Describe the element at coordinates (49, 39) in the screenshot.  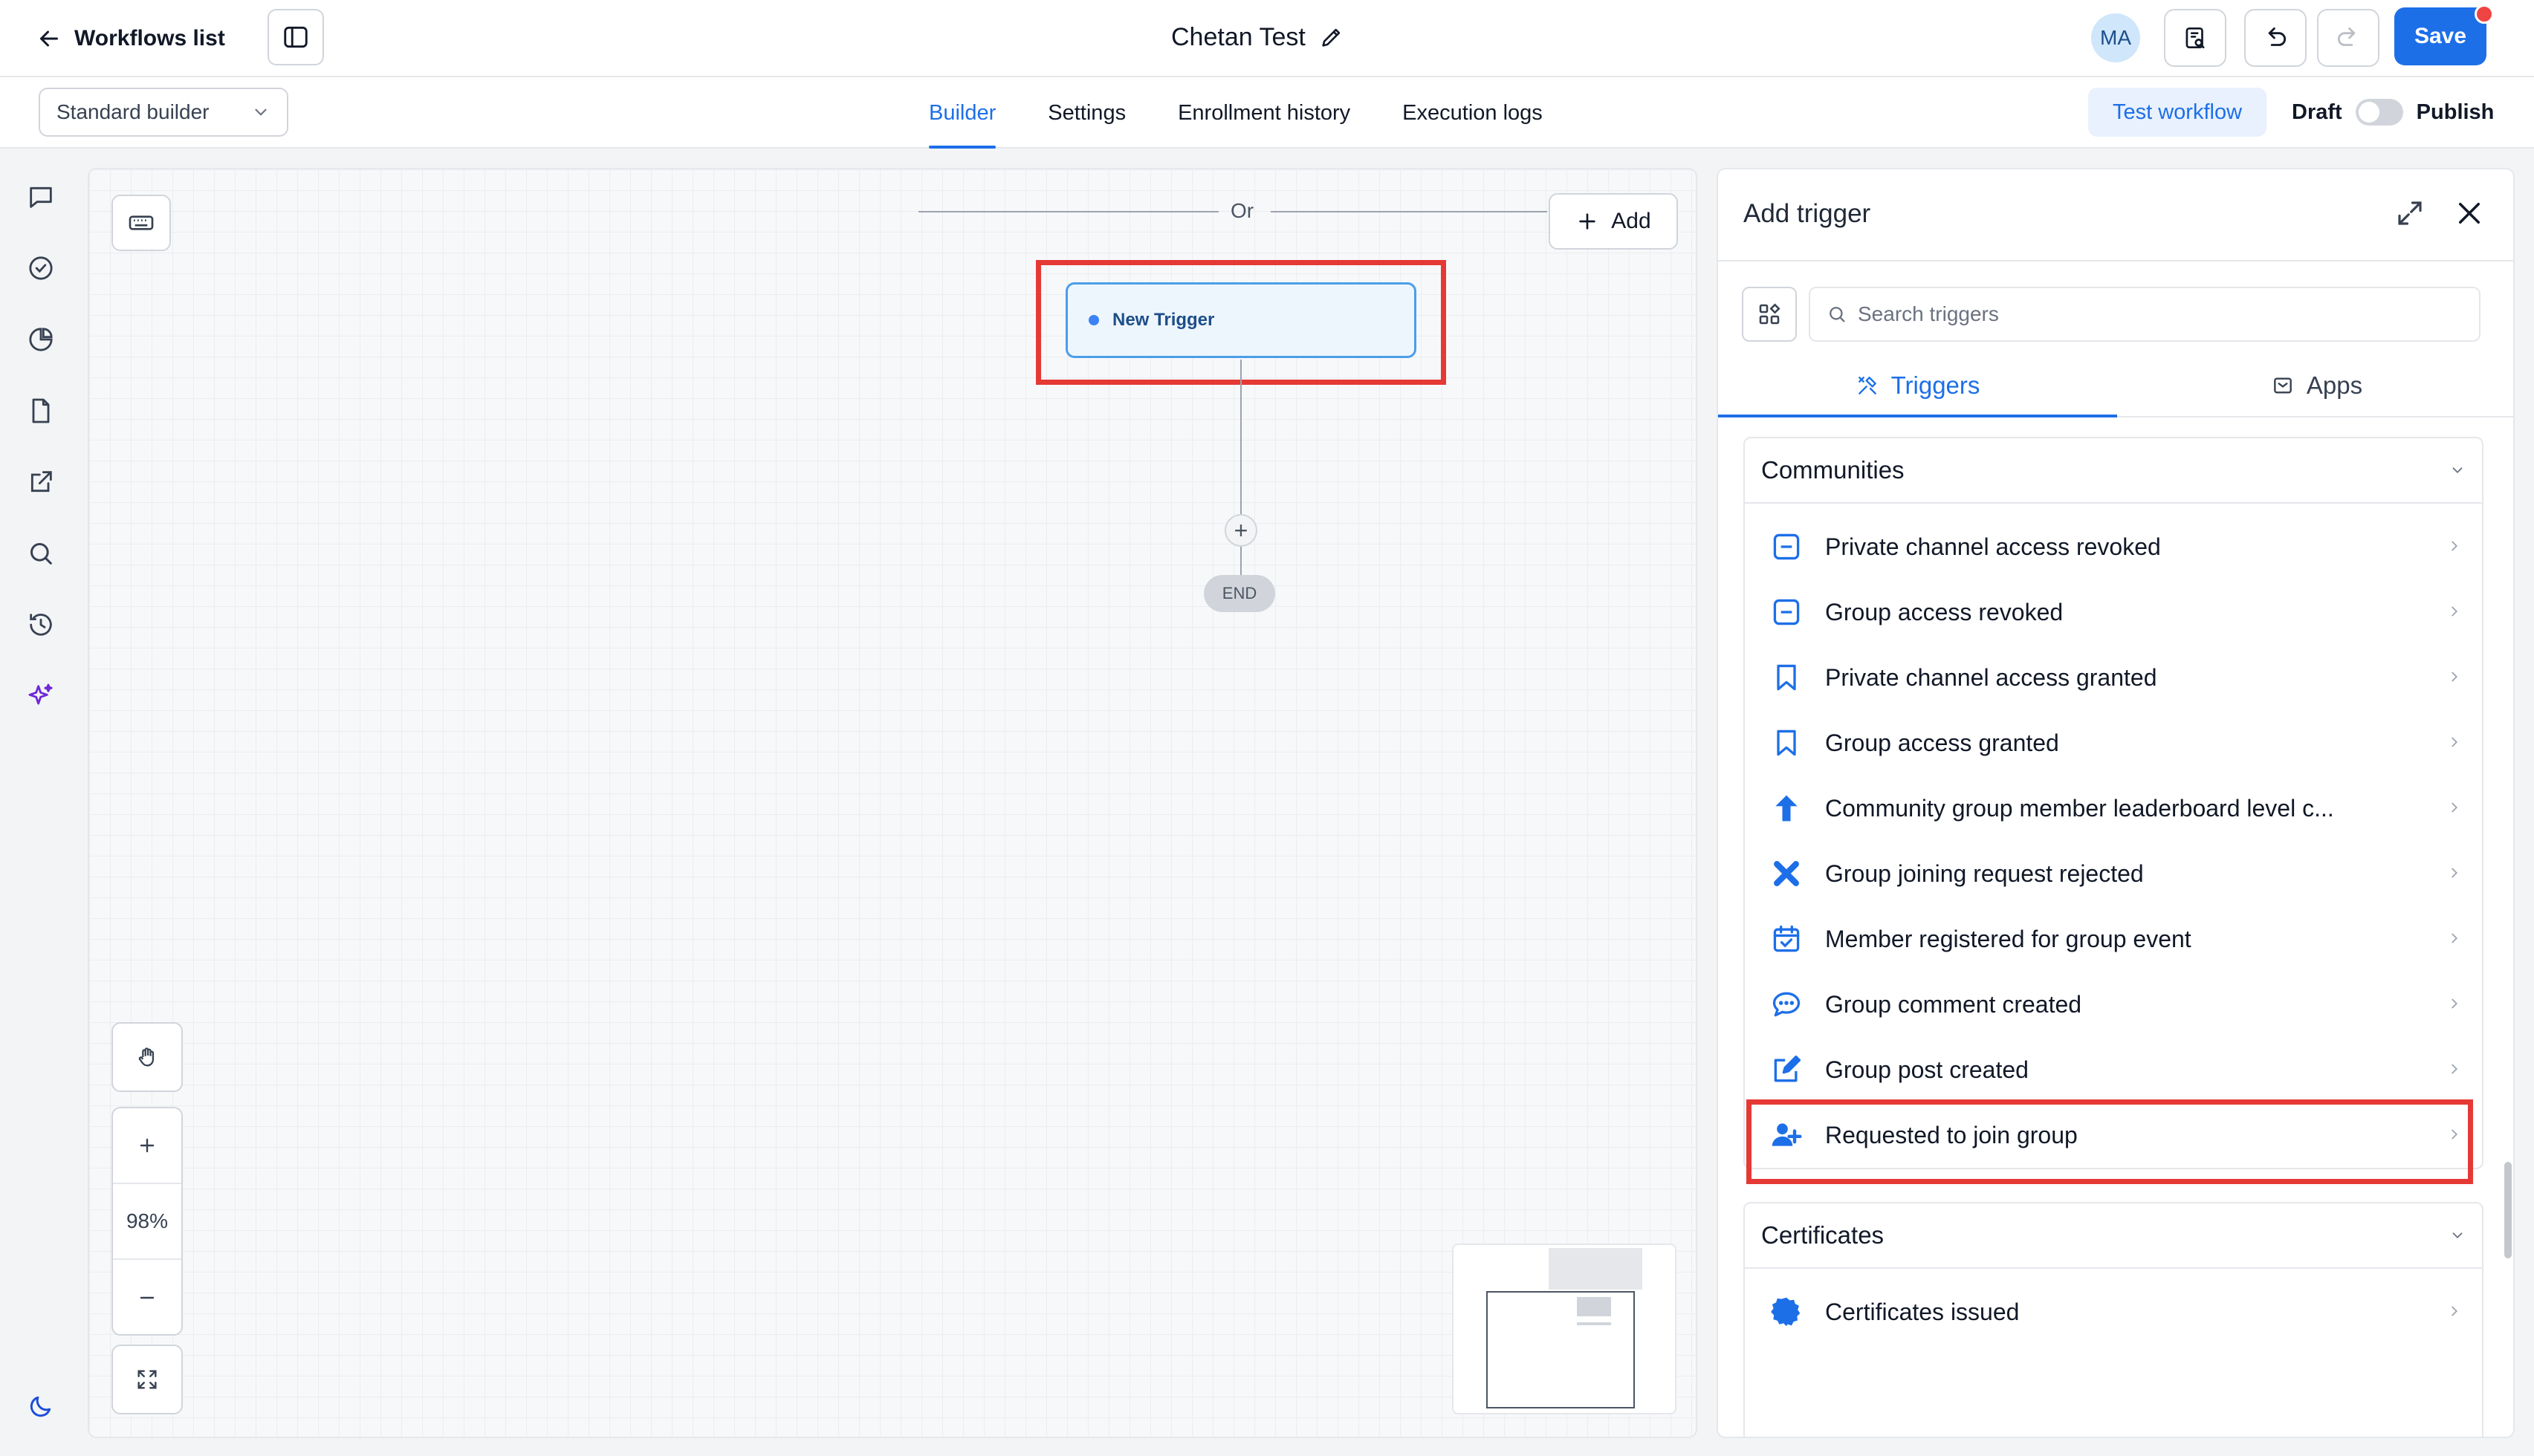
I see `arrow-left-icon` at that location.